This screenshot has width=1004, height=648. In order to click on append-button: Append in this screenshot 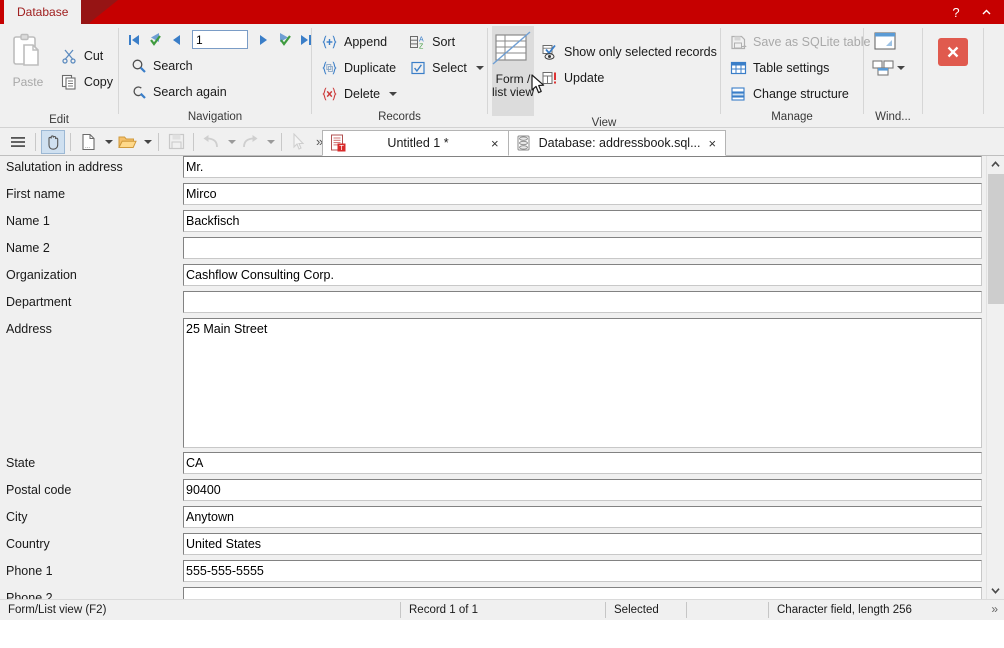, I will do `click(359, 41)`.